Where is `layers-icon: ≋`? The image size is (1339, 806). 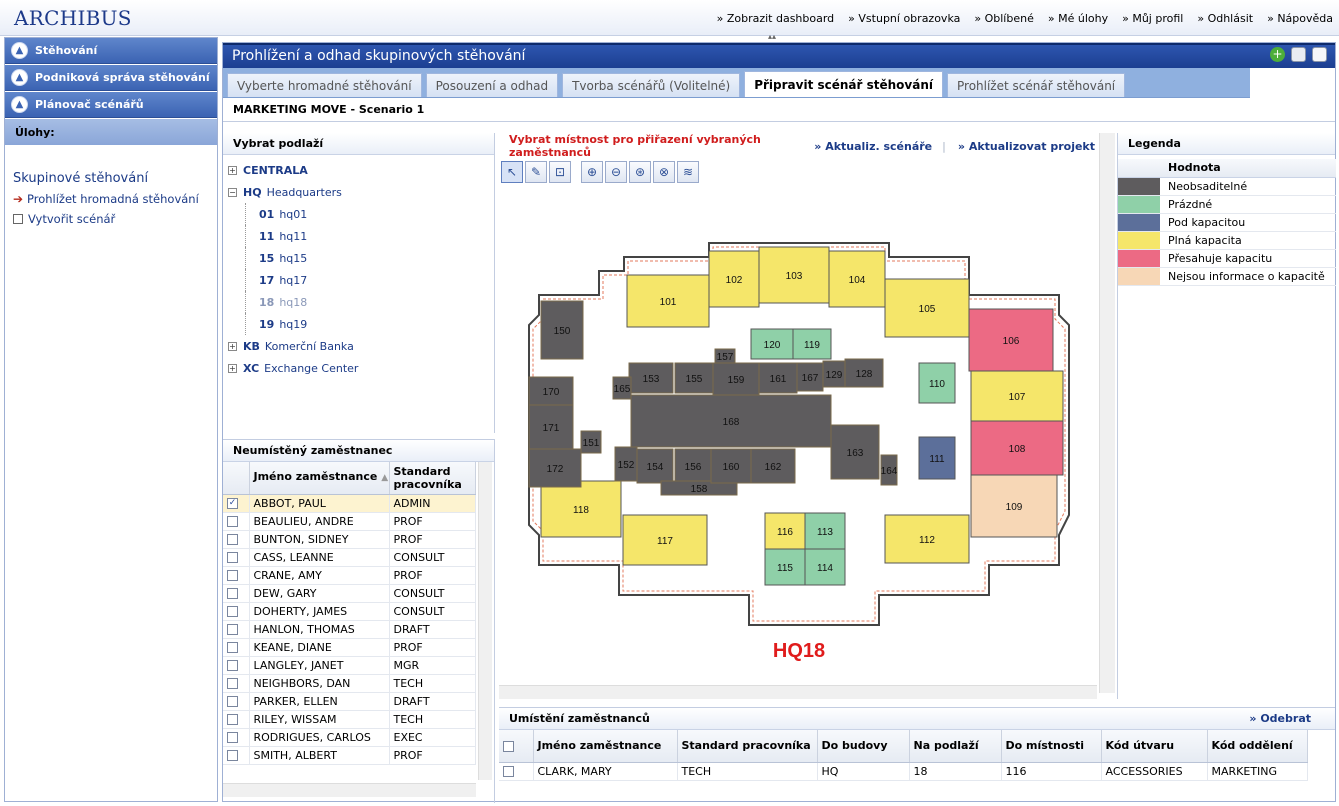 layers-icon: ≋ is located at coordinates (688, 172).